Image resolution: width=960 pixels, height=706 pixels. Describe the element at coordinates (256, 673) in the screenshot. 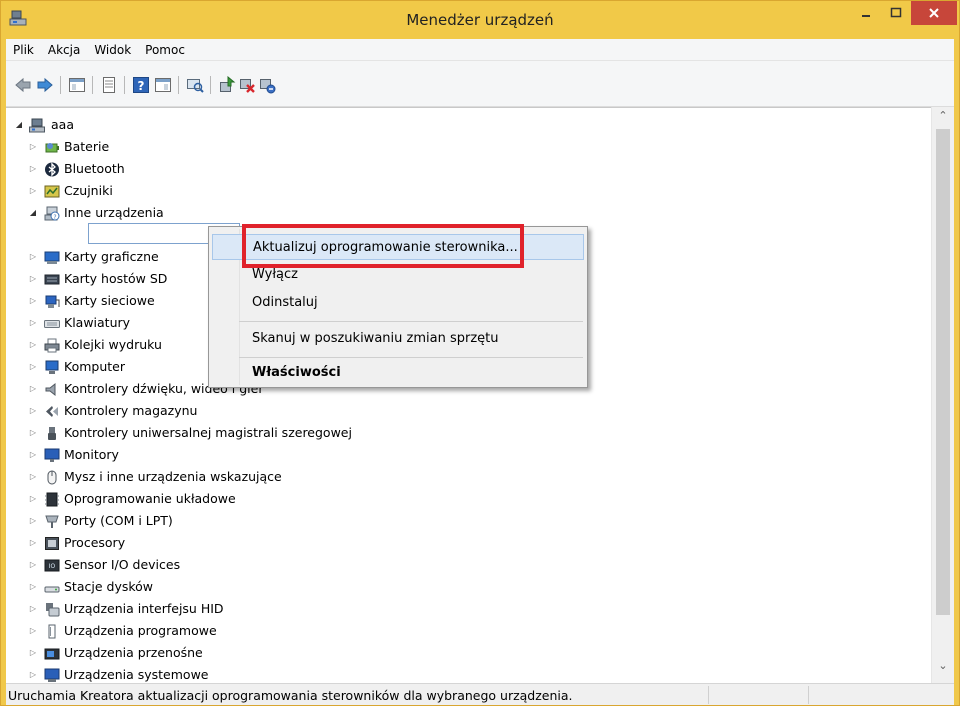

I see `tree-category-item: ▷ Urządzenia systemowe` at that location.